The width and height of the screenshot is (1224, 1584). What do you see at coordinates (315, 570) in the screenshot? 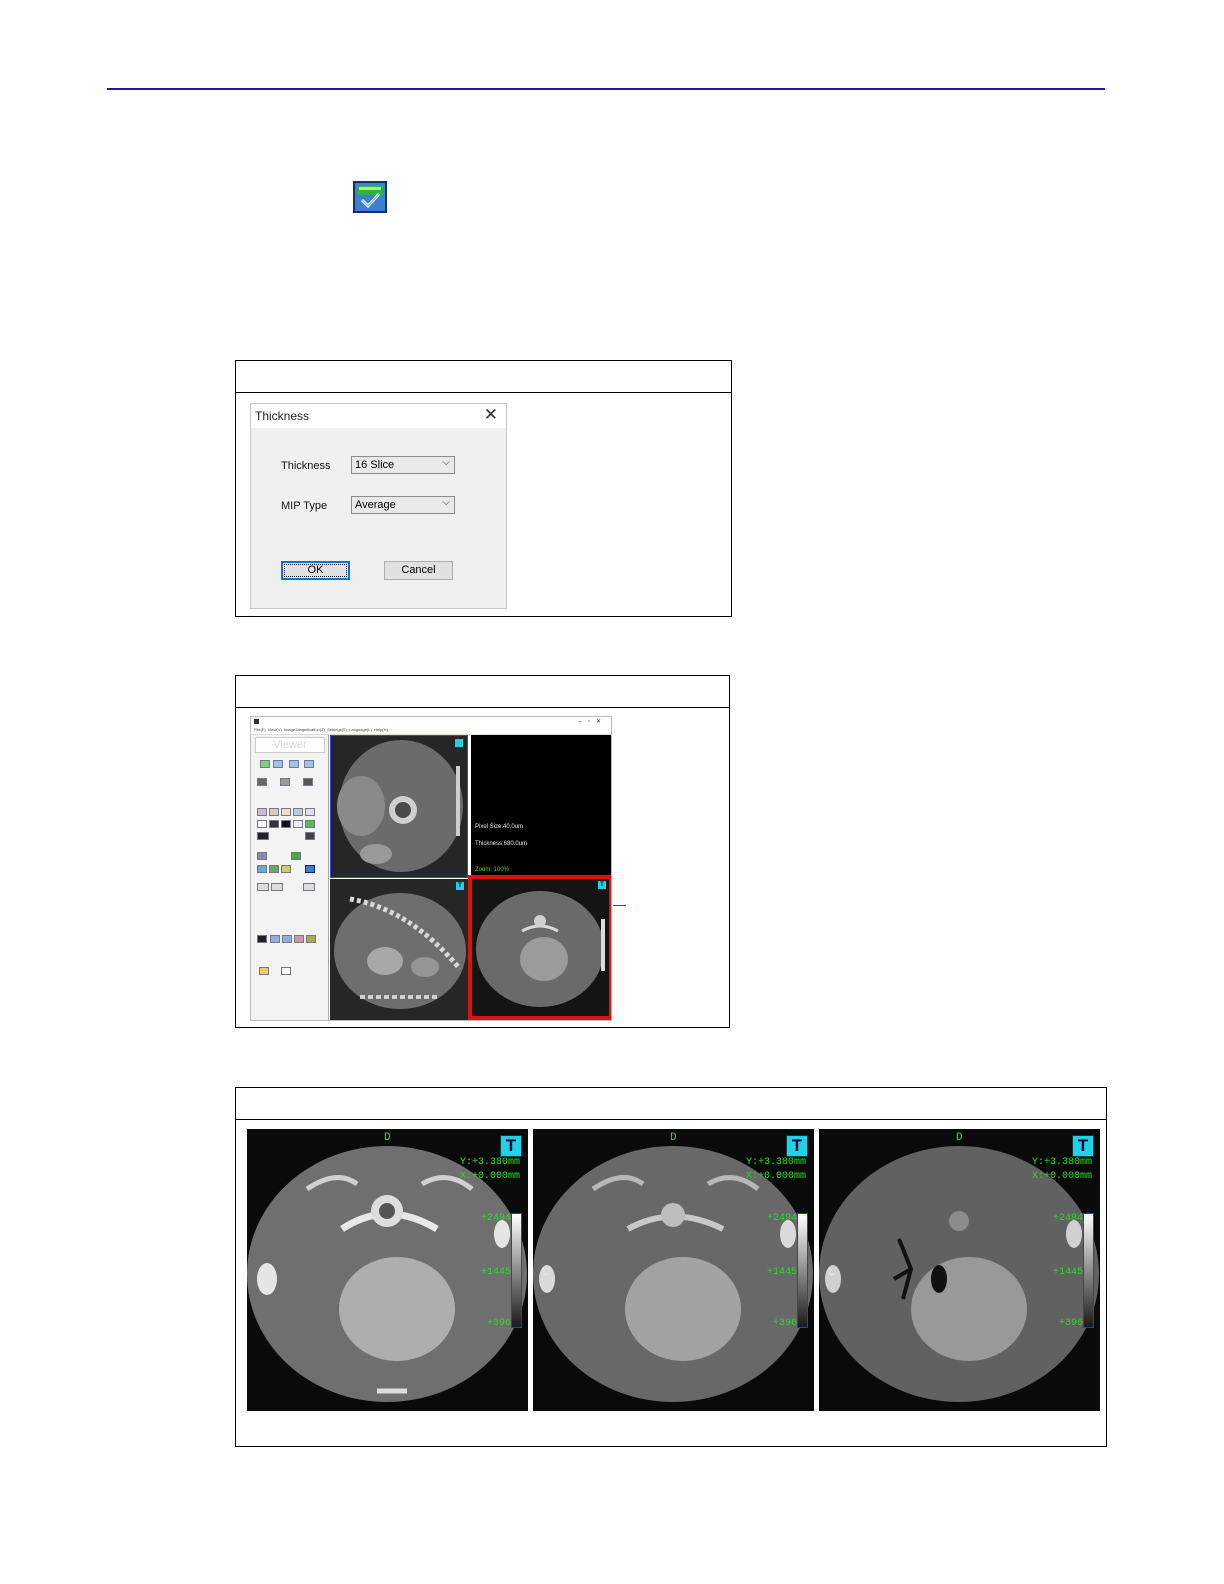
I see `ok-button: OK` at bounding box center [315, 570].